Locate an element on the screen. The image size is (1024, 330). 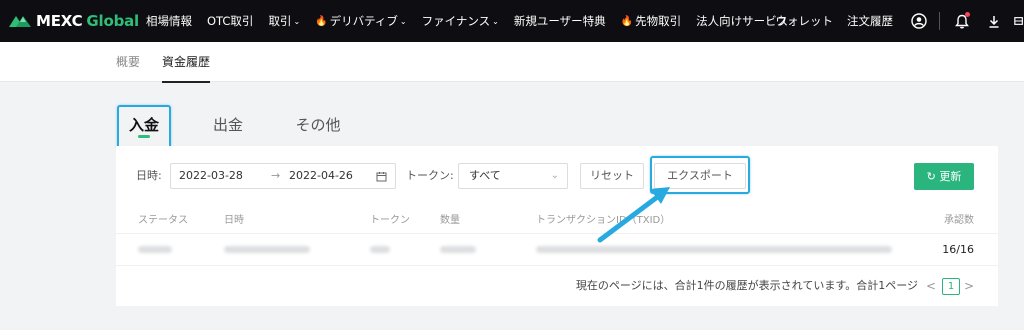
cell-amount-redacted is located at coordinates (458, 250).